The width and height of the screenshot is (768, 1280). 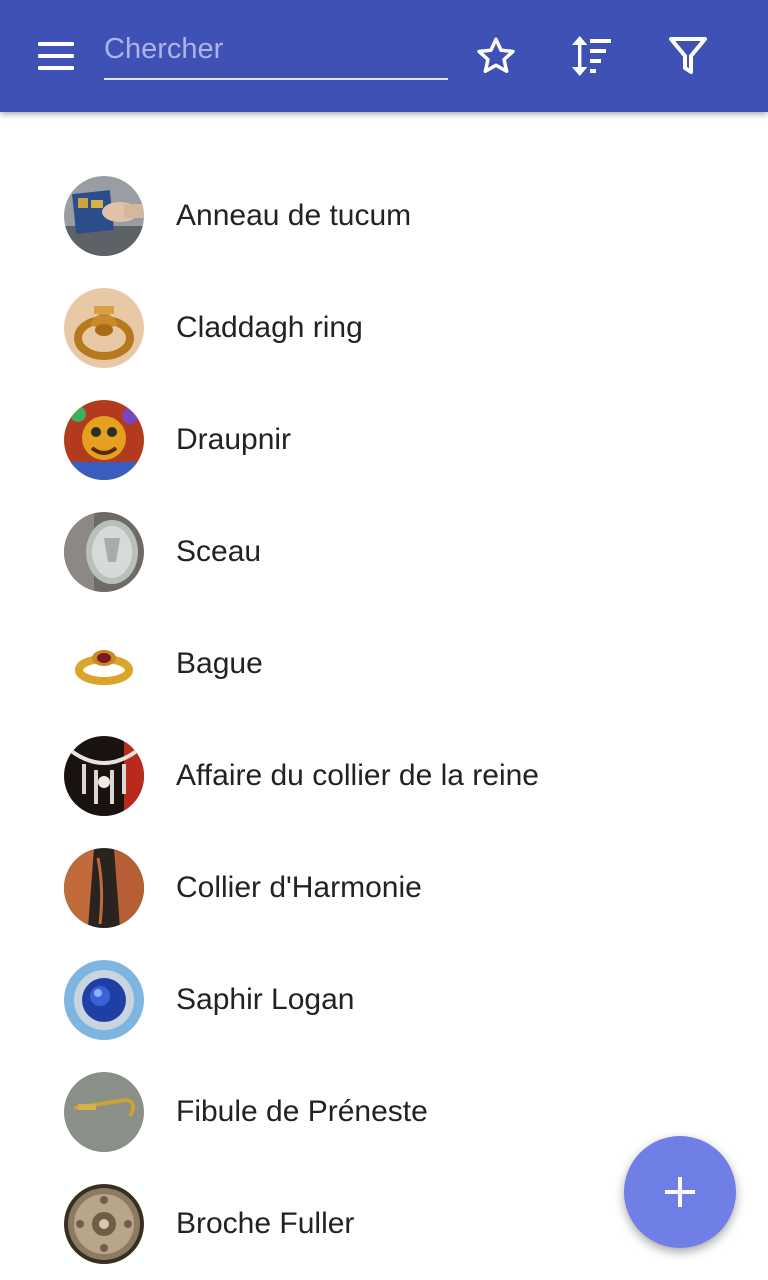 I want to click on filter-button, so click(x=688, y=56).